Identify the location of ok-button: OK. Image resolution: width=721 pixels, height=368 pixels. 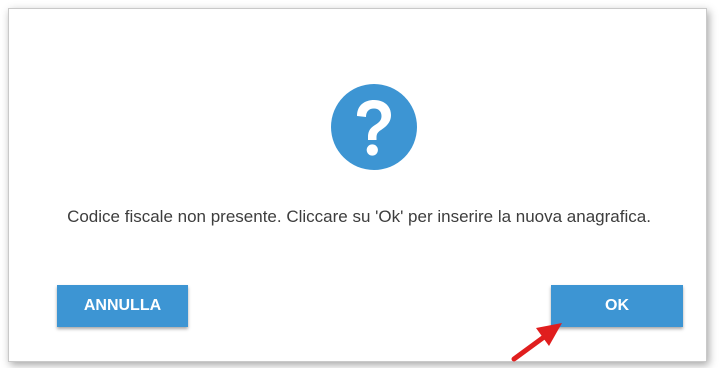
(617, 306).